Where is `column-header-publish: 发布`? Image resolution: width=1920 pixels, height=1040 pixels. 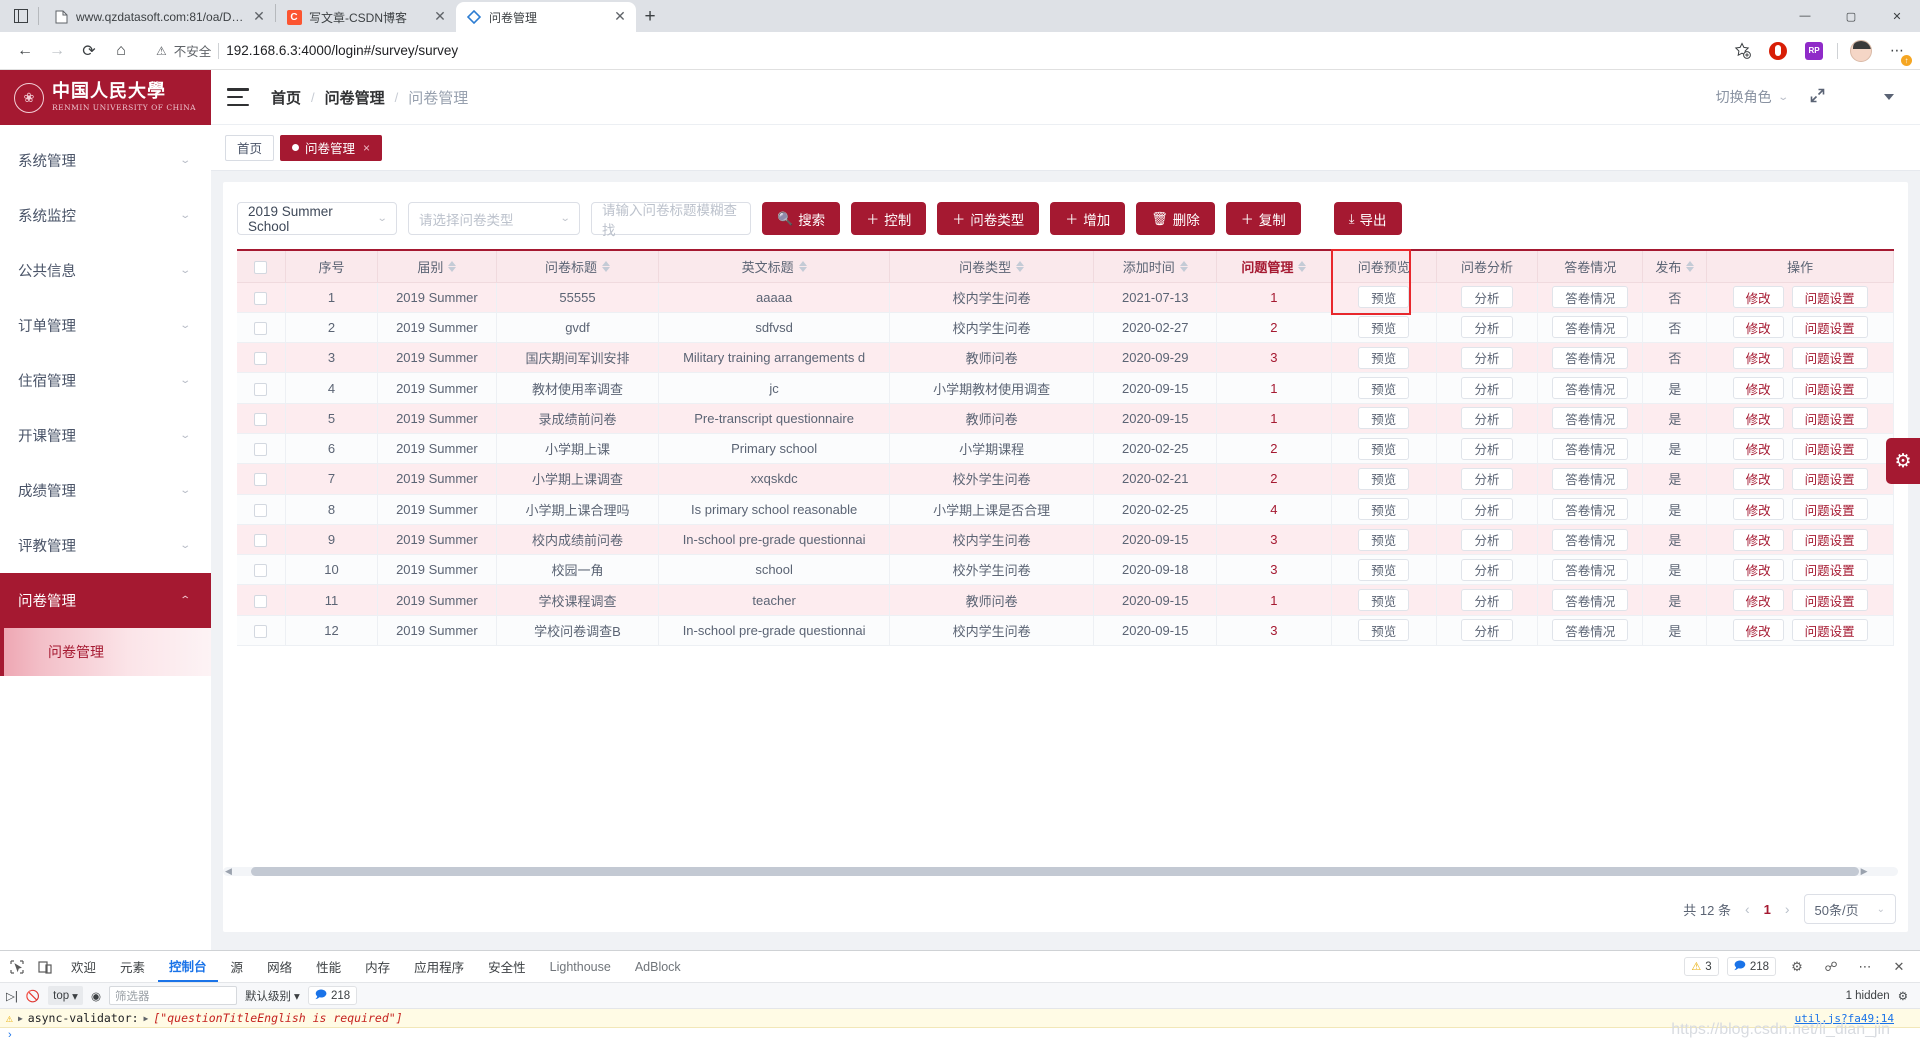
column-header-publish: 发布 is located at coordinates (1675, 267).